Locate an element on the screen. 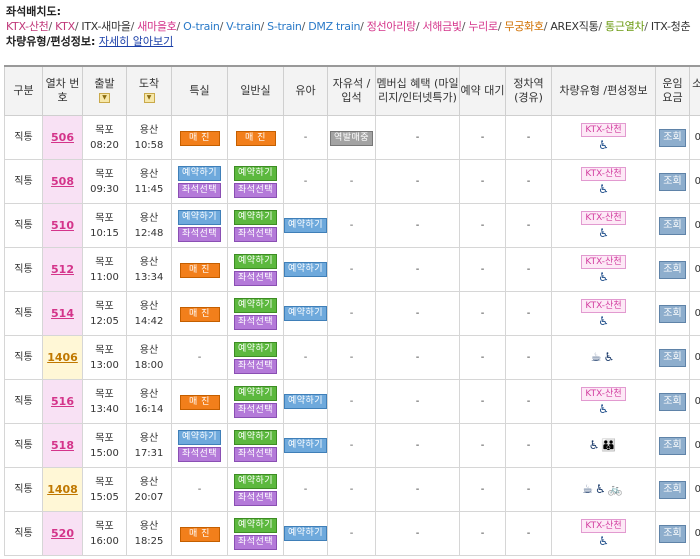 This screenshot has width=700, height=559. train-number-link: 510 is located at coordinates (62, 225).